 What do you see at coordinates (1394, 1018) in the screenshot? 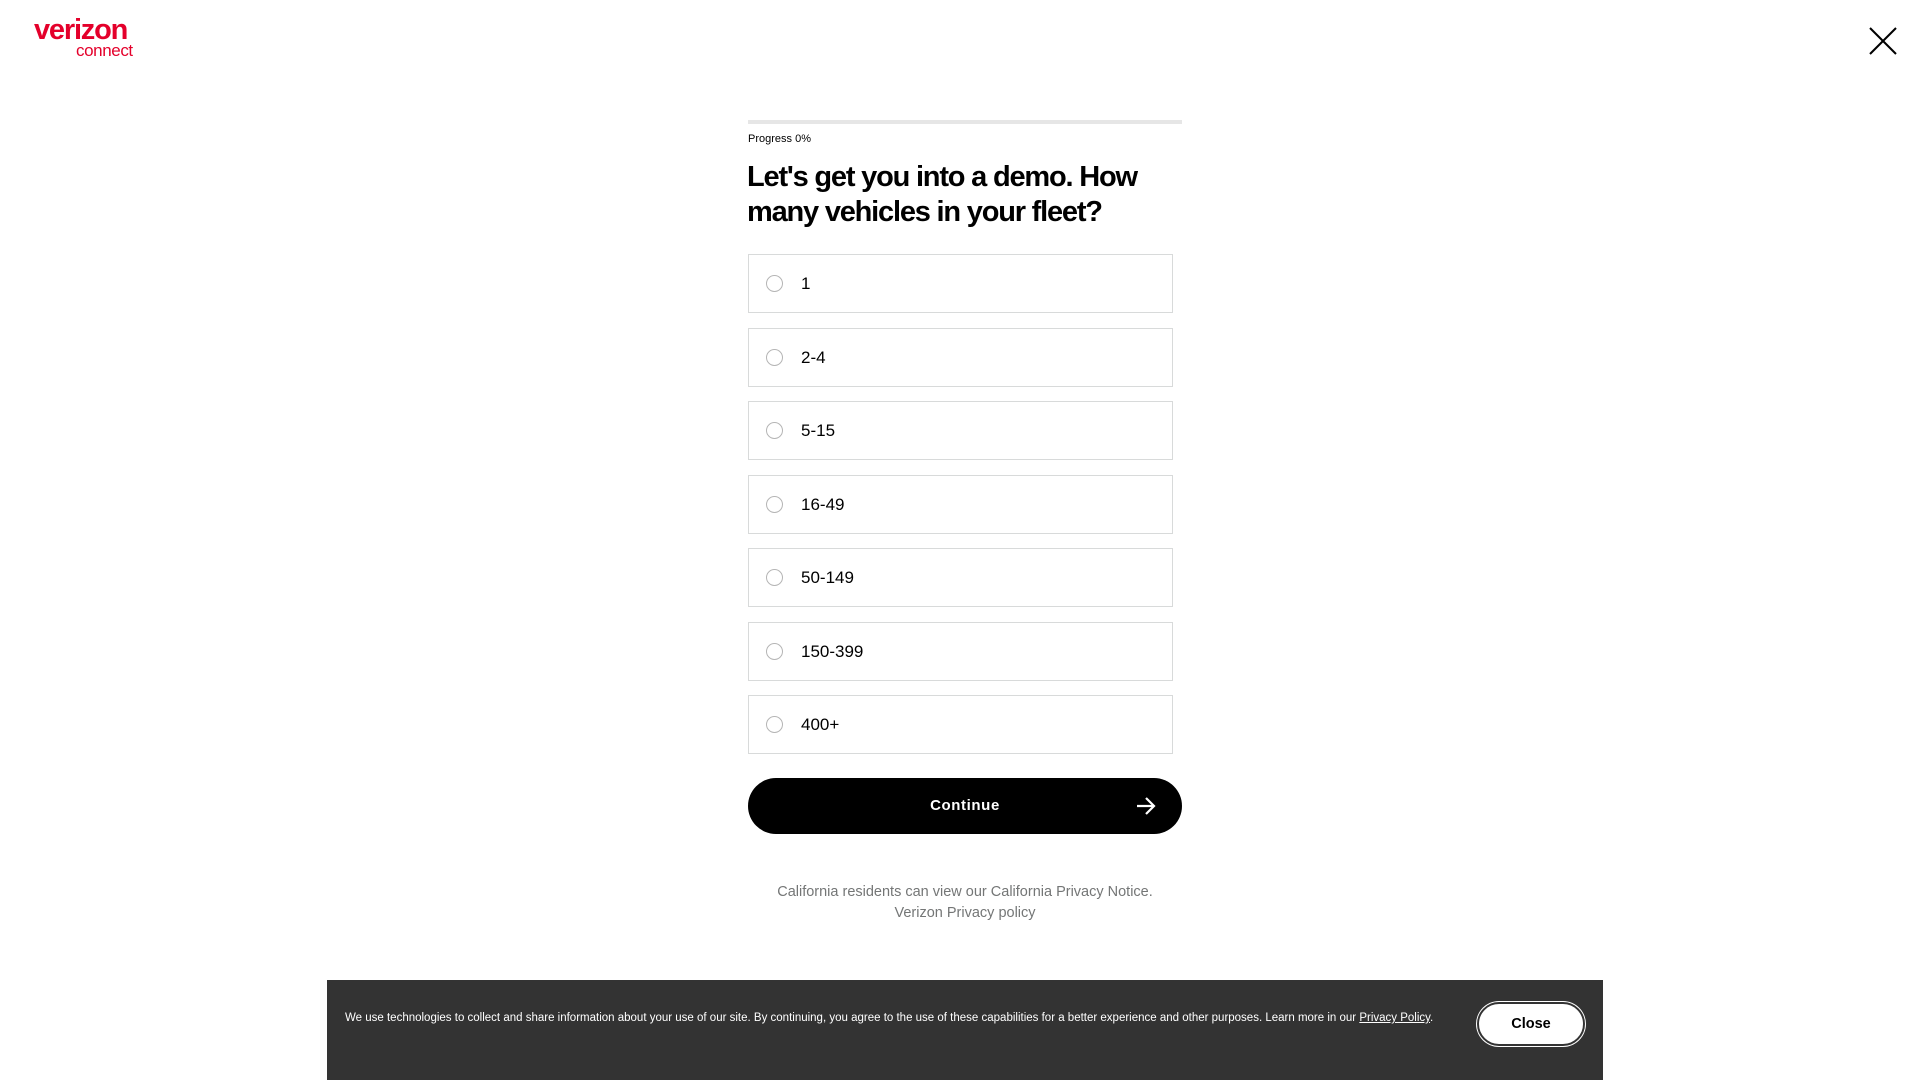
I see `privacy-policy-link: Privacy Policy` at bounding box center [1394, 1018].